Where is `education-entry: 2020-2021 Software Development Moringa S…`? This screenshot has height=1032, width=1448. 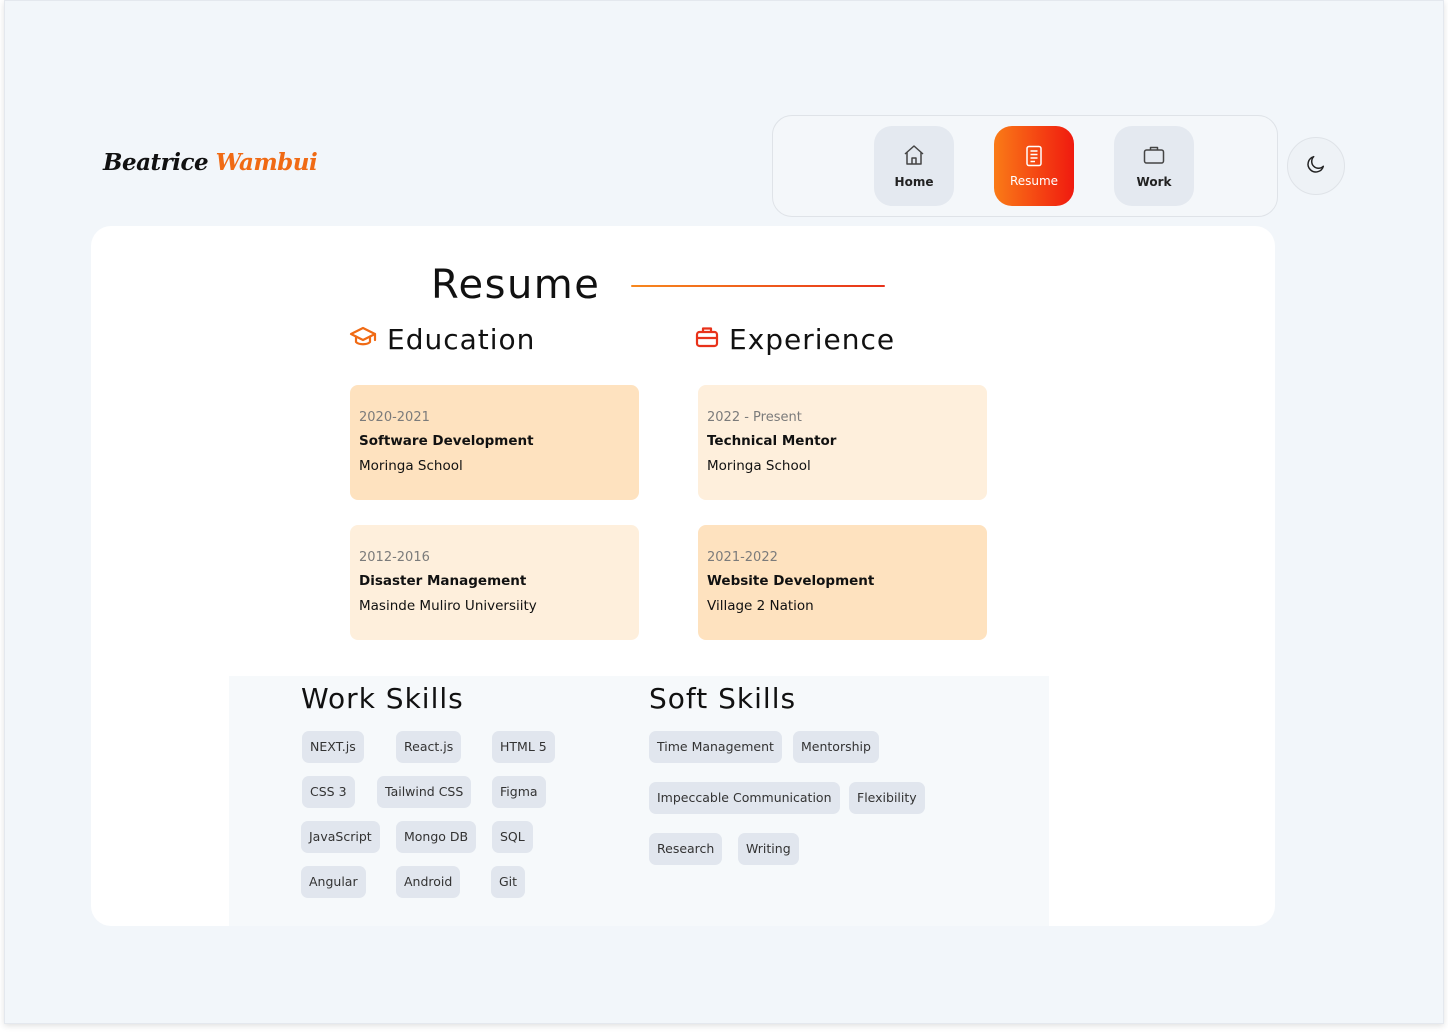
education-entry: 2020-2021 Software Development Moringa S… is located at coordinates (494, 442).